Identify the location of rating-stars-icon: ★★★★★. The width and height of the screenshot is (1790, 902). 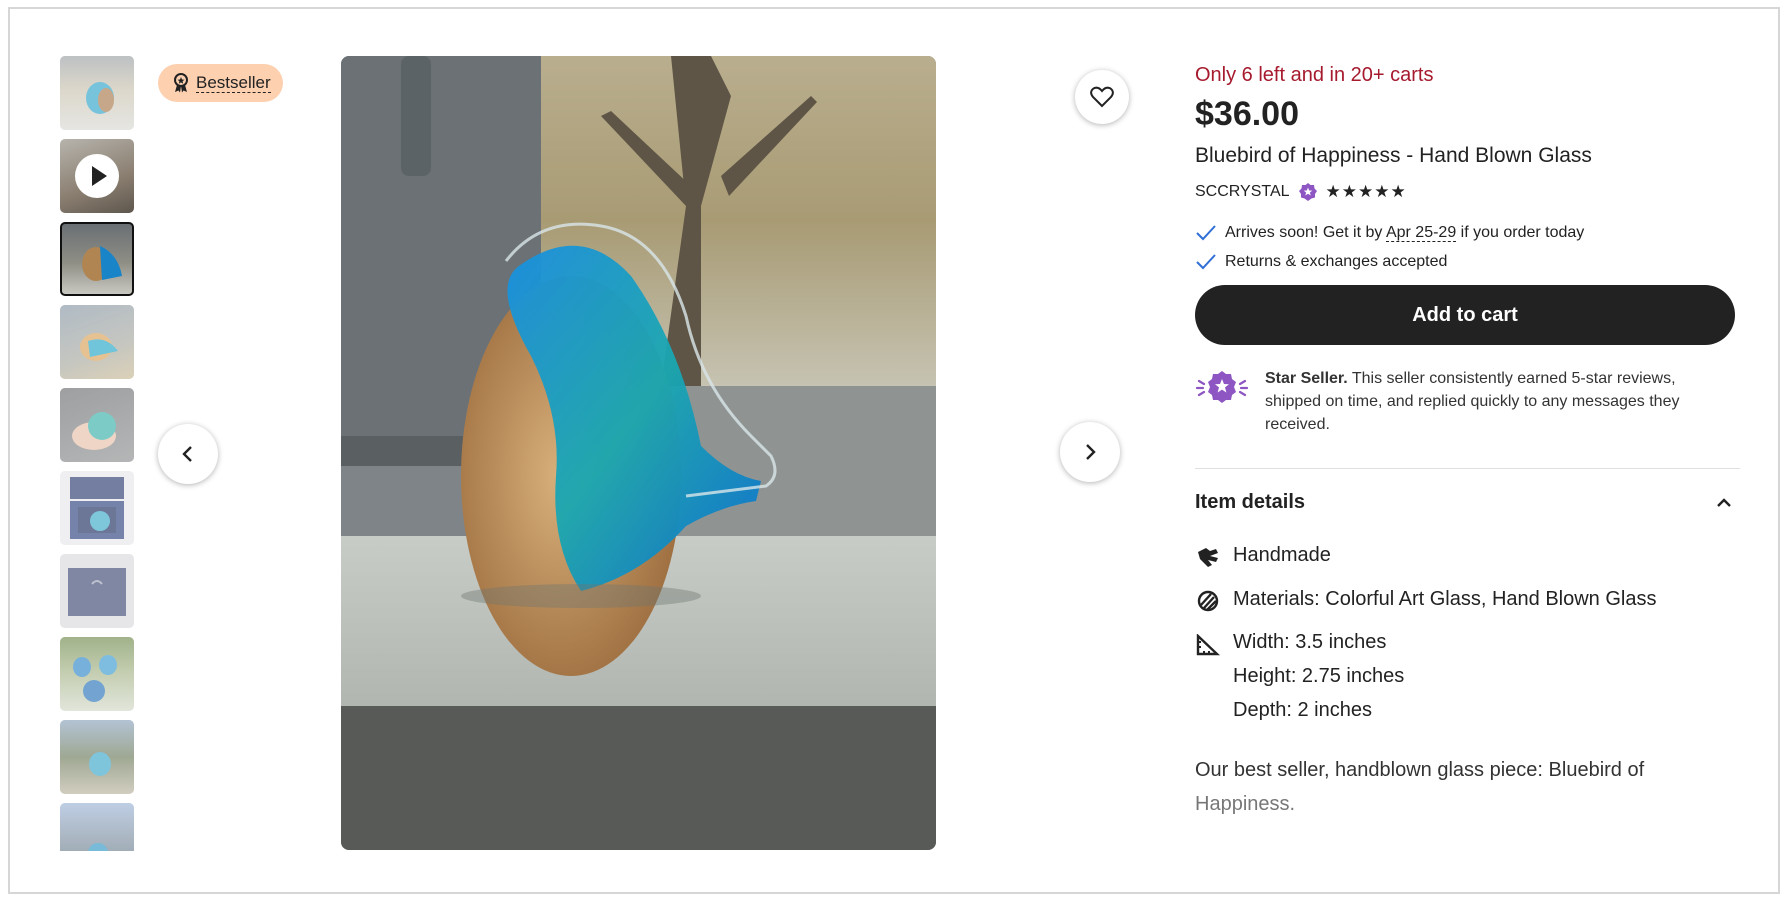
(1366, 192).